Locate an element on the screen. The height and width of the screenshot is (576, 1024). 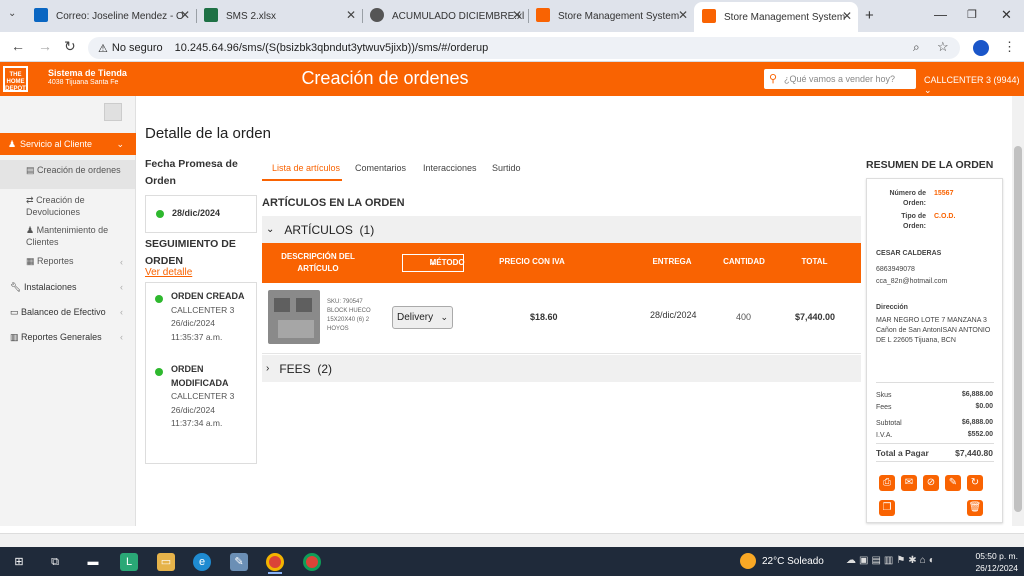
not-secure-label: No seguro is located at coordinates (137, 48).